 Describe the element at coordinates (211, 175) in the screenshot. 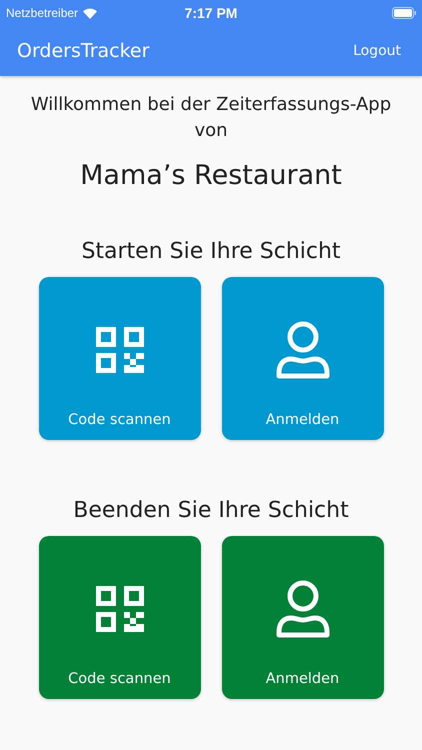

I see `restaurant-name: Mama’s Restaurant` at that location.